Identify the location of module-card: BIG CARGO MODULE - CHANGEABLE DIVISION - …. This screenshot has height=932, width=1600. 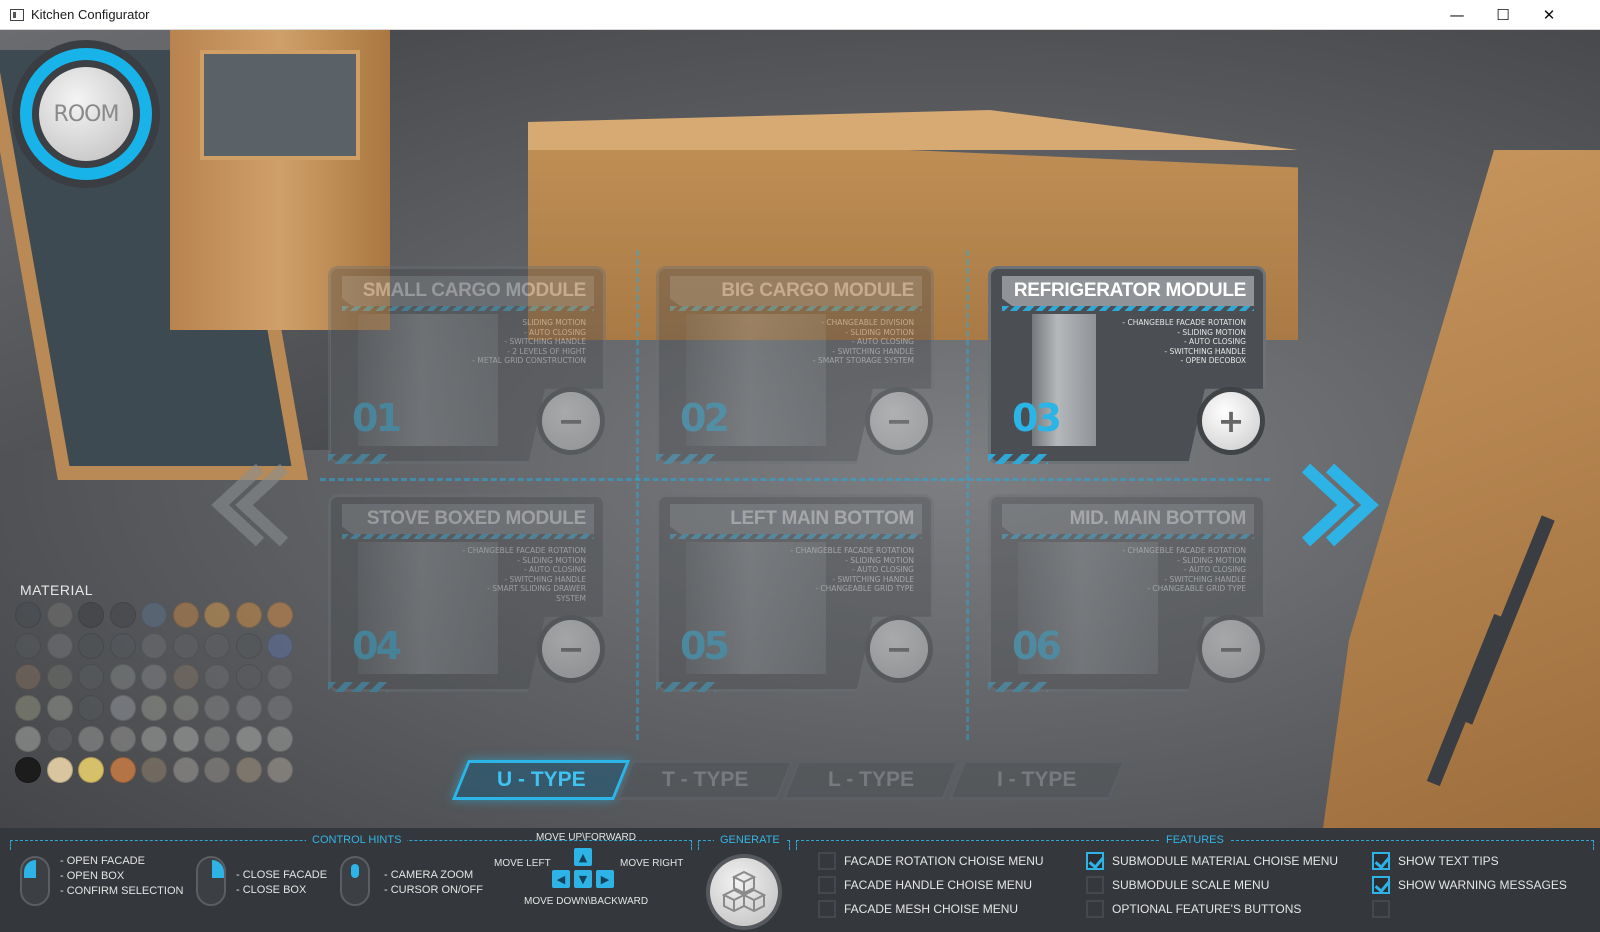
(795, 365).